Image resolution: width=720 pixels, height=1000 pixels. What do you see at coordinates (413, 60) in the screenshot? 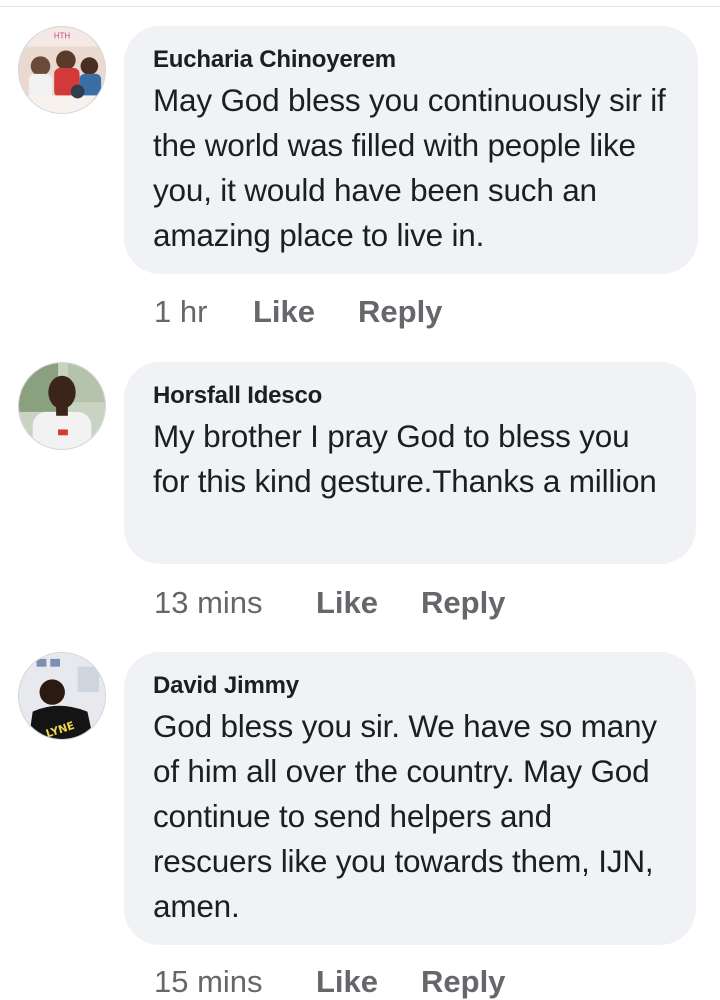
I see `comment-author: Eucharia Chinoyerem` at bounding box center [413, 60].